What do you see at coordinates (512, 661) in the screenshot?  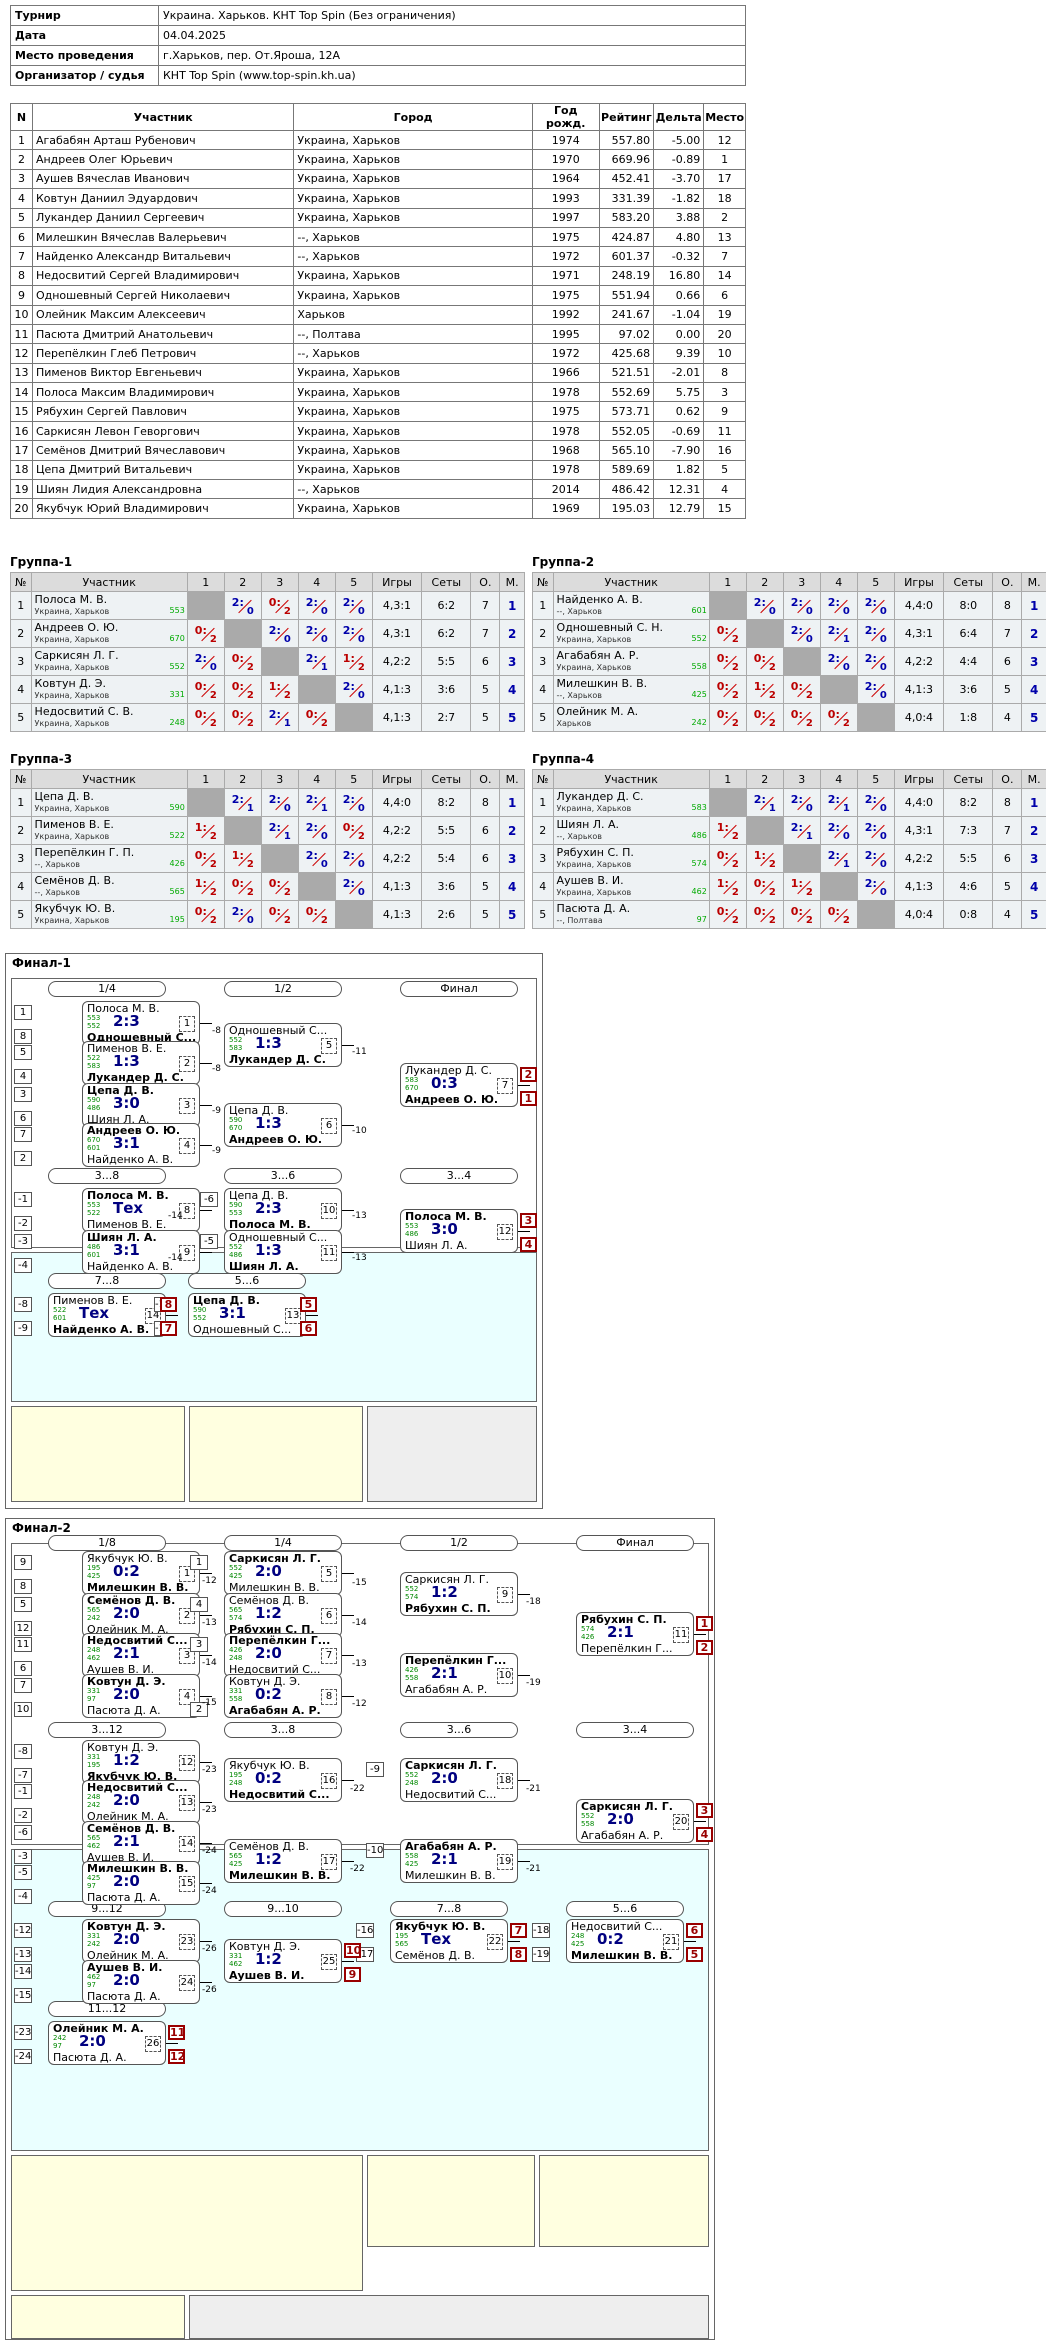 I see `group-m: 3` at bounding box center [512, 661].